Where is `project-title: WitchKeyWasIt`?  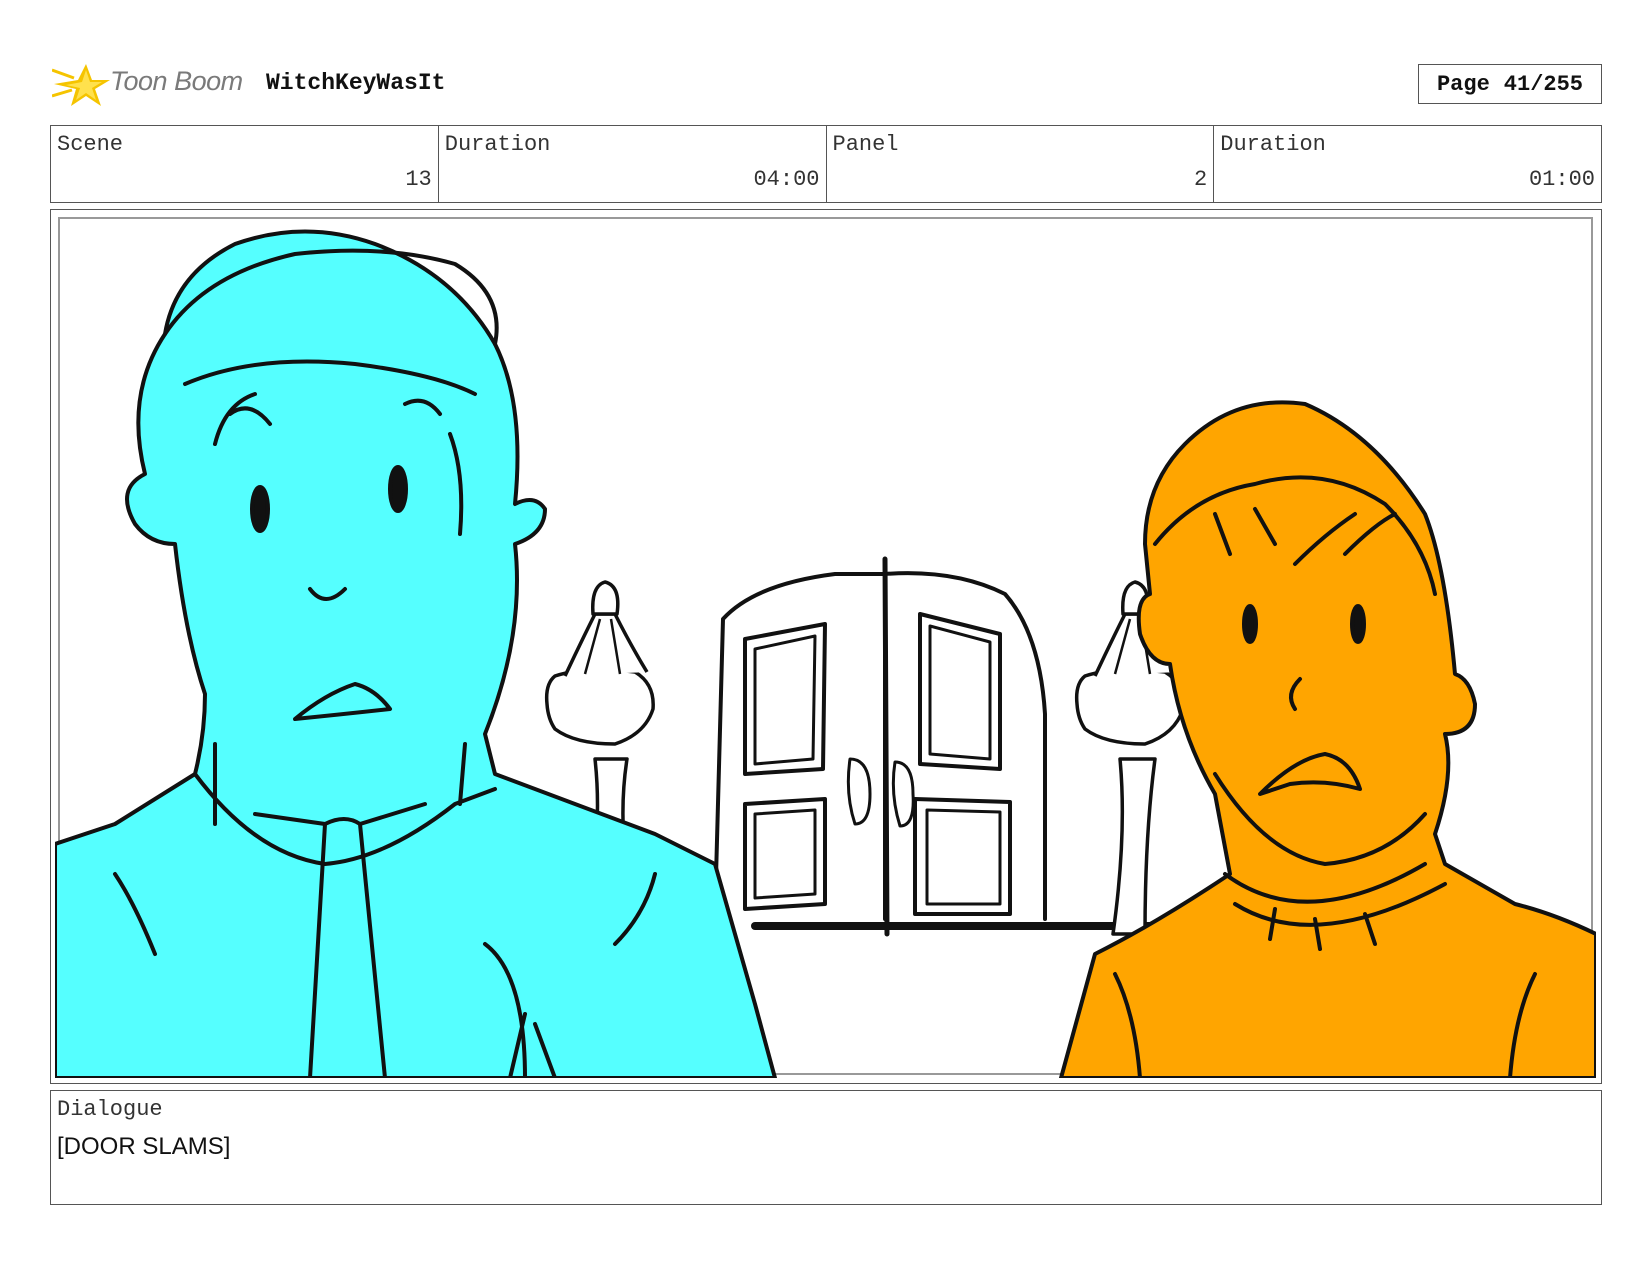
project-title: WitchKeyWasIt is located at coordinates (356, 83).